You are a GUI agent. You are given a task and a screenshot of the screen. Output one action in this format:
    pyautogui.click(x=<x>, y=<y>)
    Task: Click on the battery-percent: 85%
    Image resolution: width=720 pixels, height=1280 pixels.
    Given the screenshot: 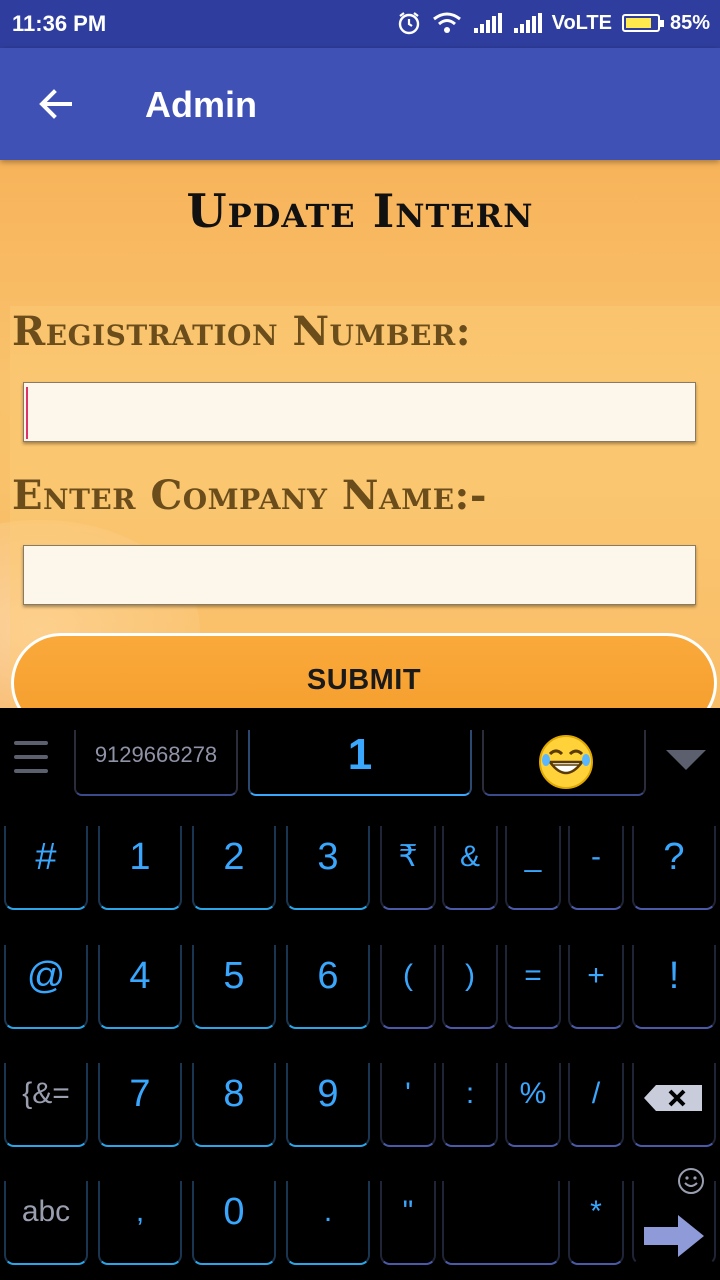 What is the action you would take?
    pyautogui.click(x=689, y=22)
    